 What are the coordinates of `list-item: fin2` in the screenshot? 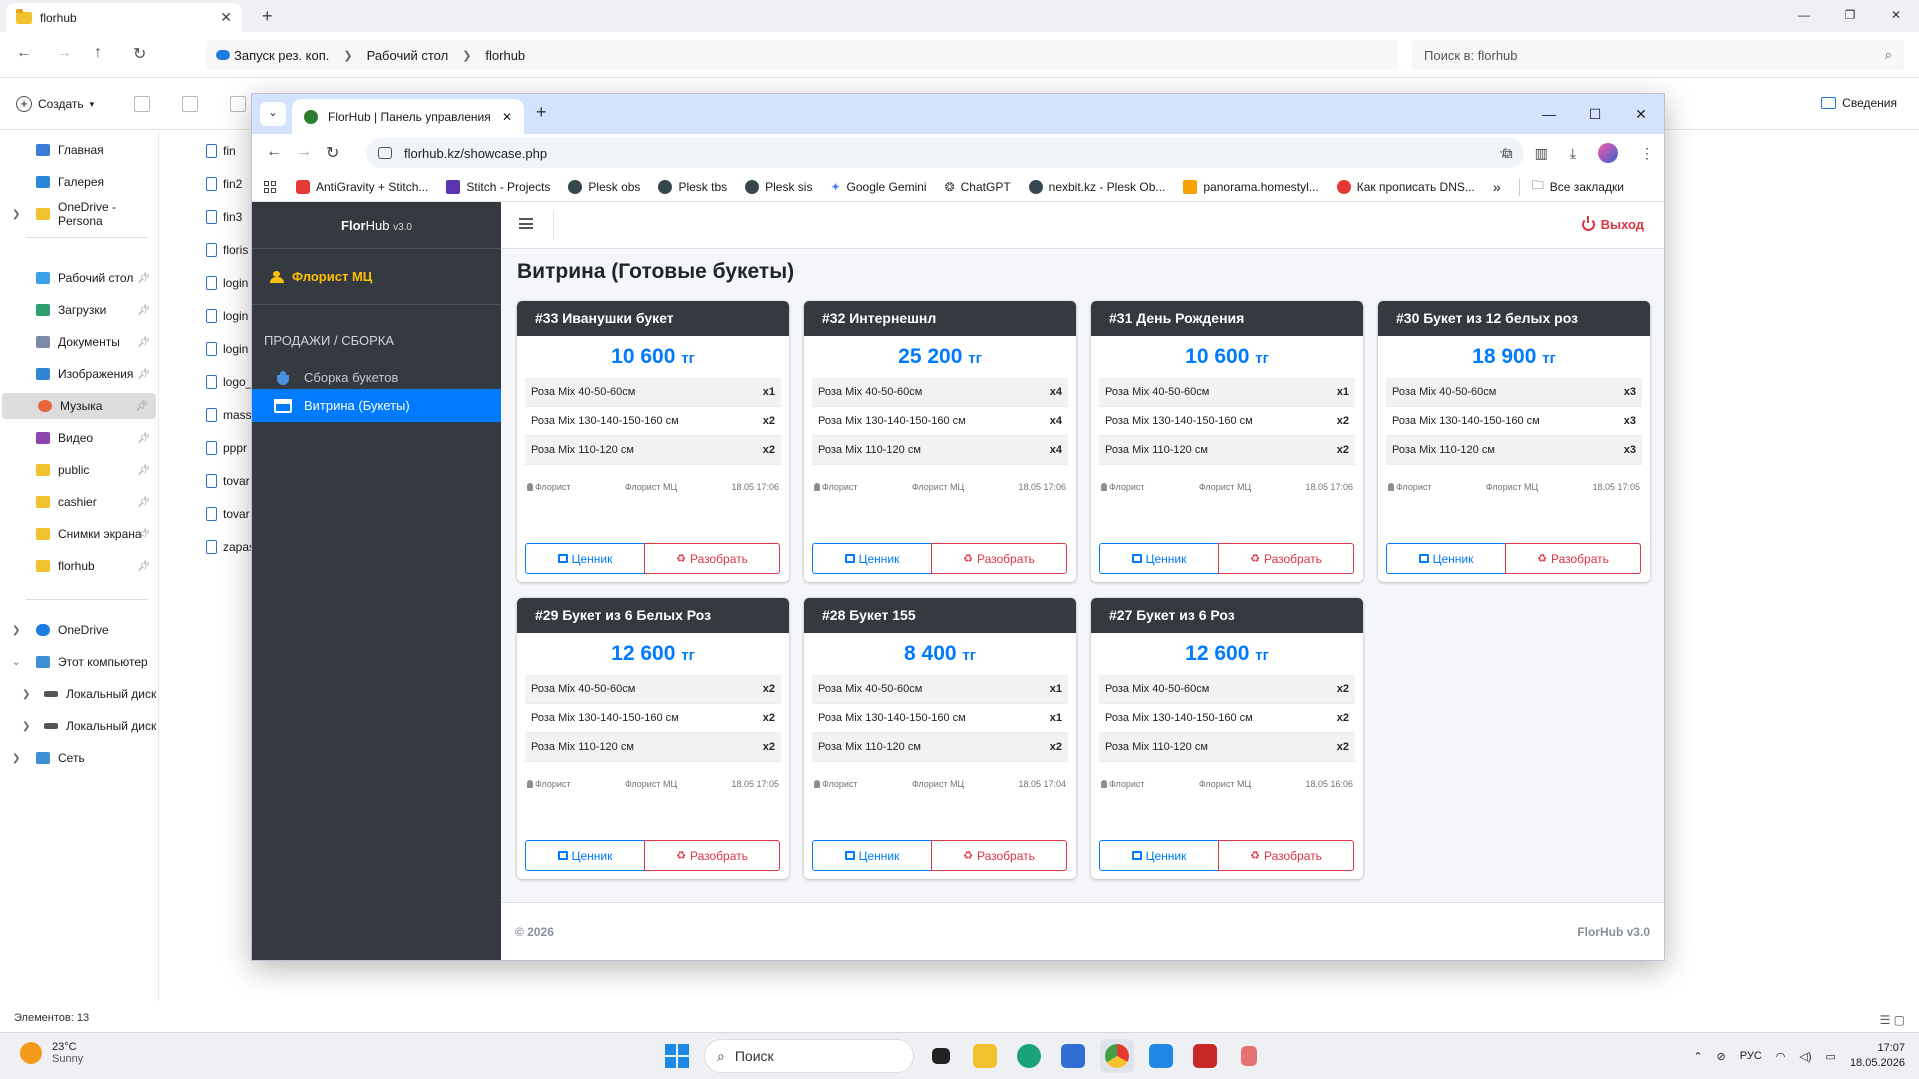 It's located at (224, 184).